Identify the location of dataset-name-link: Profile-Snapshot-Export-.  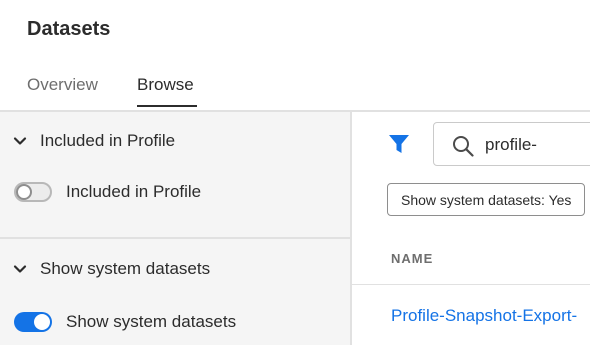
(484, 316).